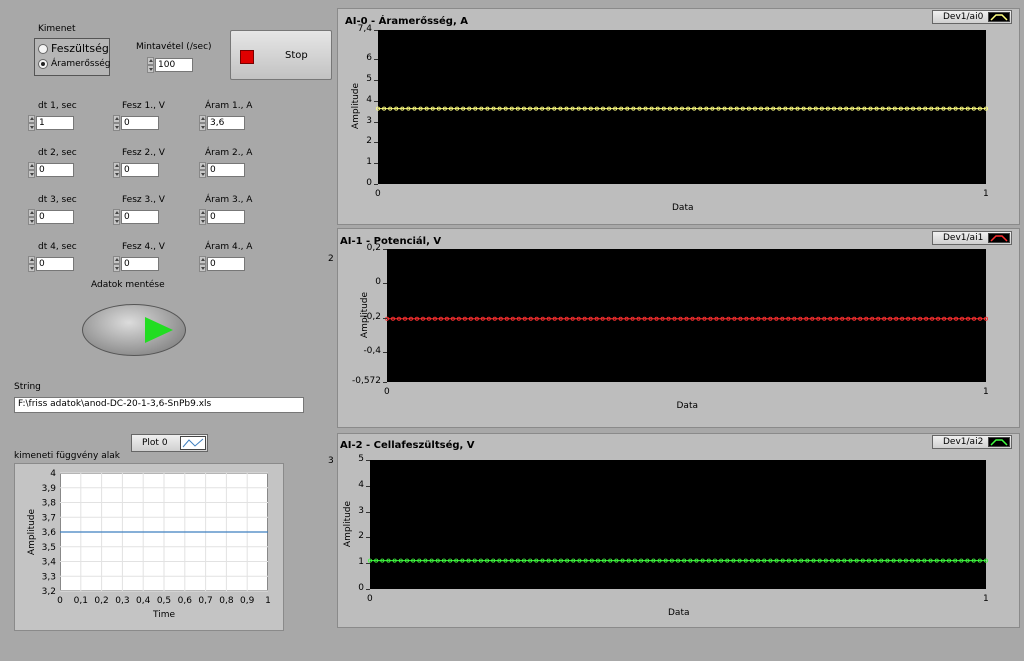  What do you see at coordinates (55, 170) in the screenshot?
I see `dt-2-input: 0` at bounding box center [55, 170].